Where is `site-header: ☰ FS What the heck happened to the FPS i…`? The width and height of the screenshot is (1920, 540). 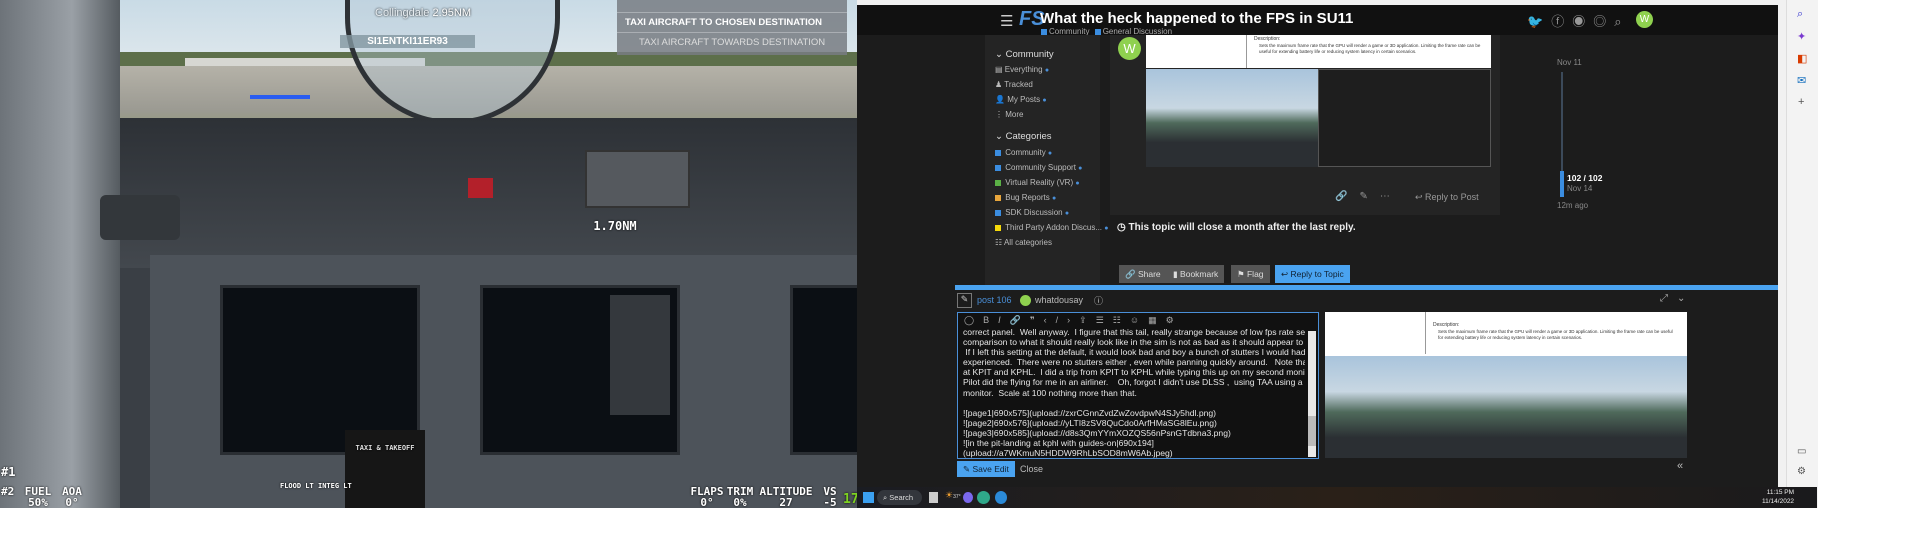
site-header: ☰ FS What the heck happened to the FPS i… is located at coordinates (1321, 20).